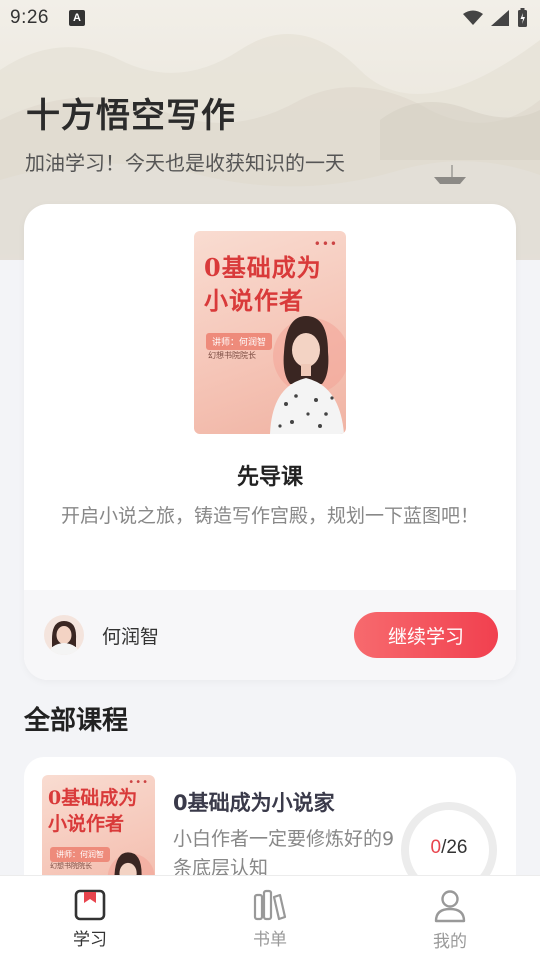 The height and width of the screenshot is (960, 540). Describe the element at coordinates (86, 824) in the screenshot. I see `cover-title-line2: 小说作者` at that location.